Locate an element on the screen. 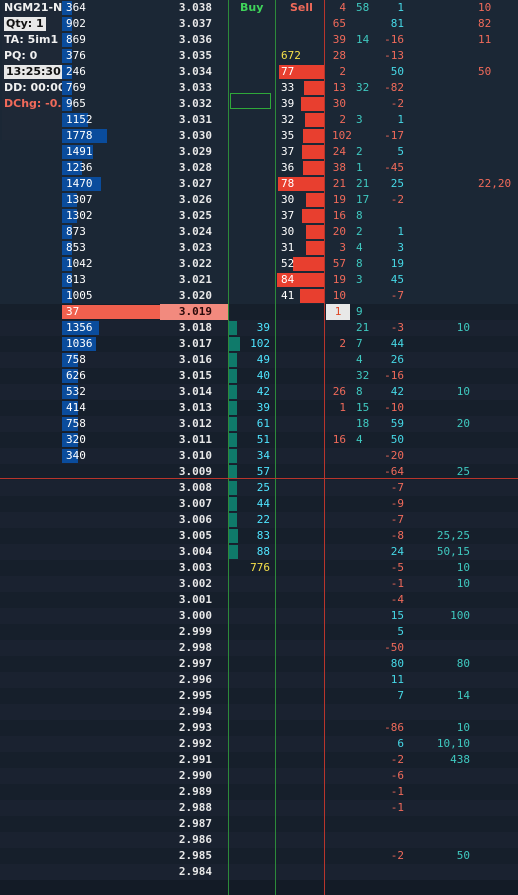 The height and width of the screenshot is (895, 518). qty-field: Qty: 1 is located at coordinates (25, 24).